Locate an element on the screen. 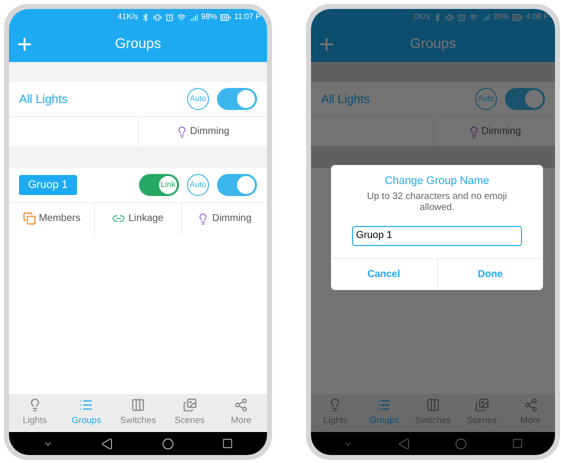 The width and height of the screenshot is (561, 463). tab: Switches is located at coordinates (138, 413).